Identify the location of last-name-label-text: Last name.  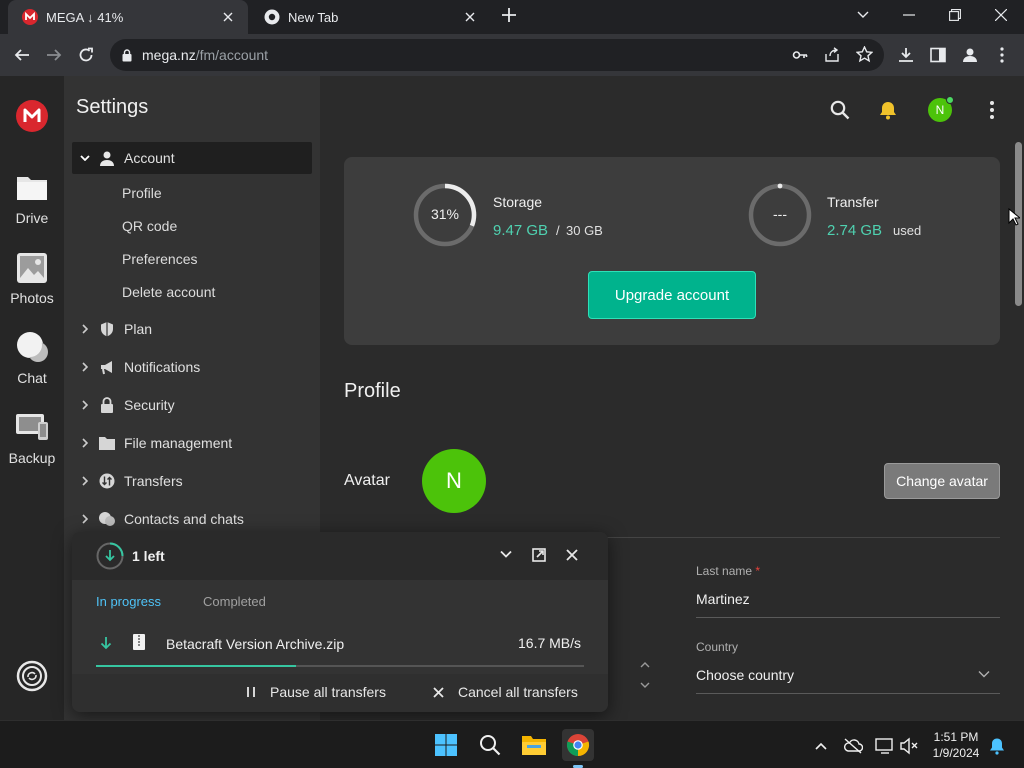
(724, 571).